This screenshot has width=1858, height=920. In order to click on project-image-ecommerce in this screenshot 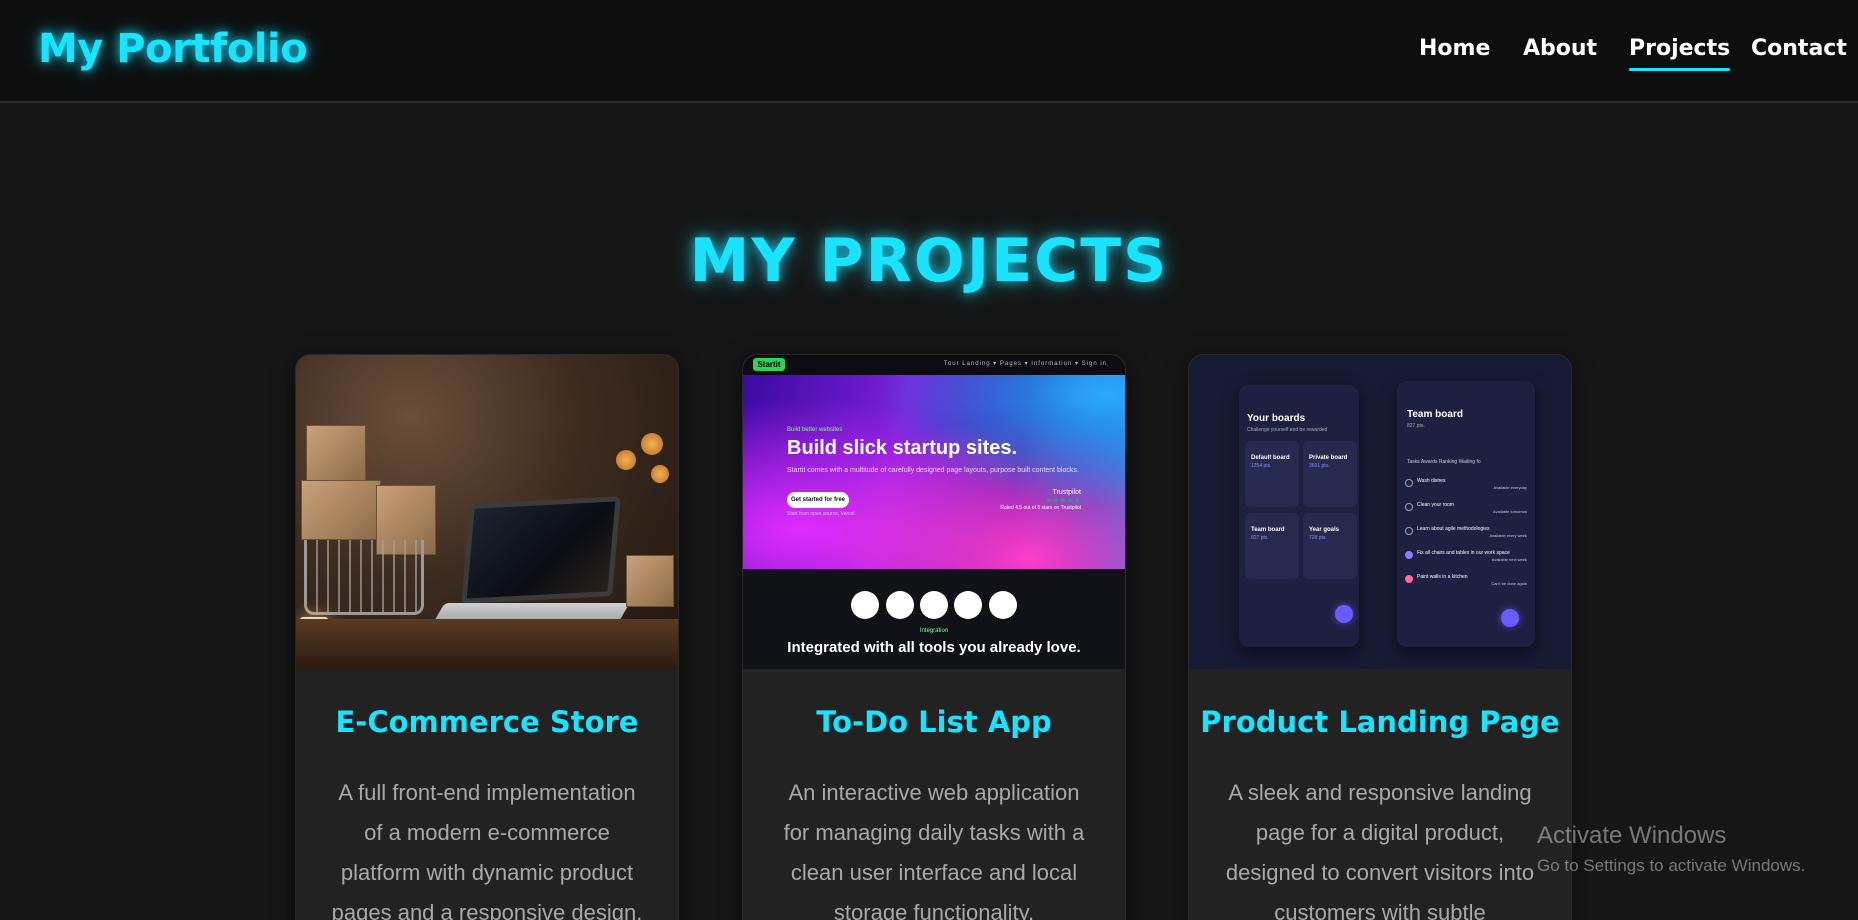, I will do `click(487, 512)`.